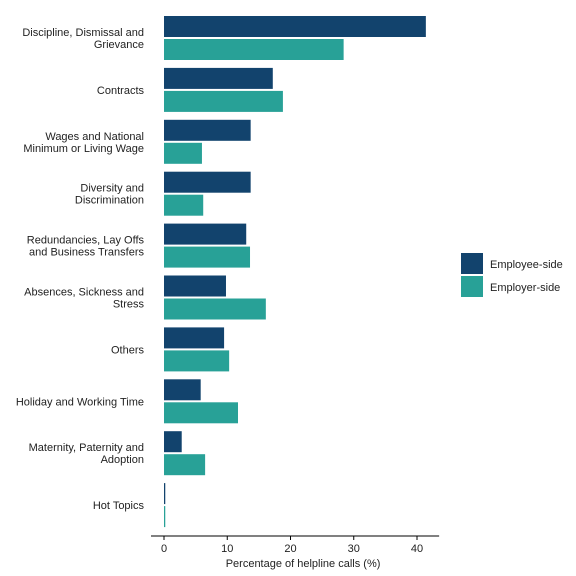 Image resolution: width=576 pixels, height=576 pixels. Describe the element at coordinates (112, 189) in the screenshot. I see `category-label-line: Diversity and` at that location.